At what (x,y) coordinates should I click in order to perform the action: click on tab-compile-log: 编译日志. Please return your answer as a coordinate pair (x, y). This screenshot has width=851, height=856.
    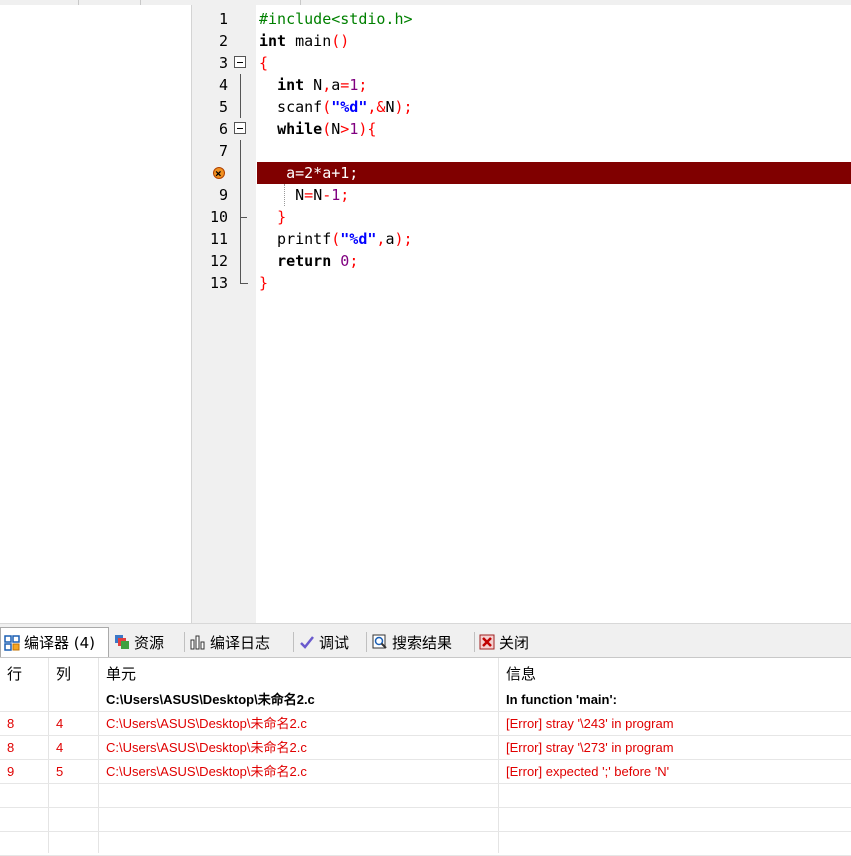
    Looking at the image, I should click on (240, 642).